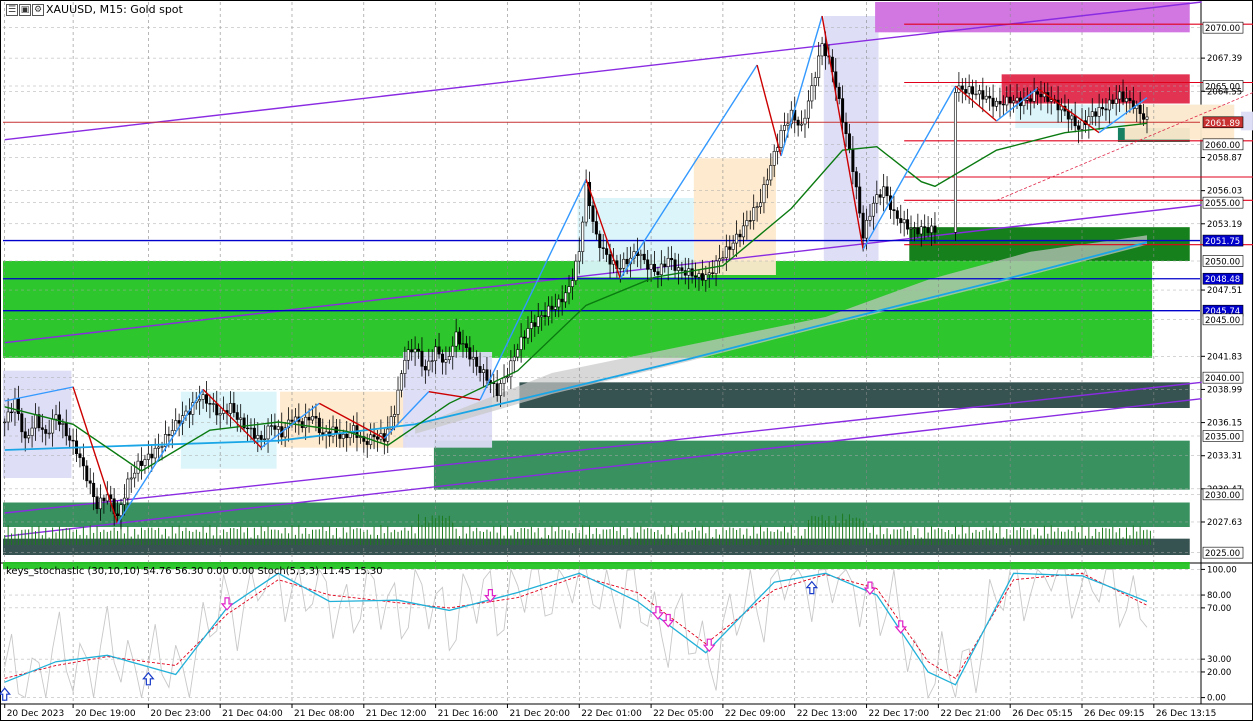 This screenshot has height=725, width=1253. I want to click on price-label-1: 2067.39, so click(1224, 59).